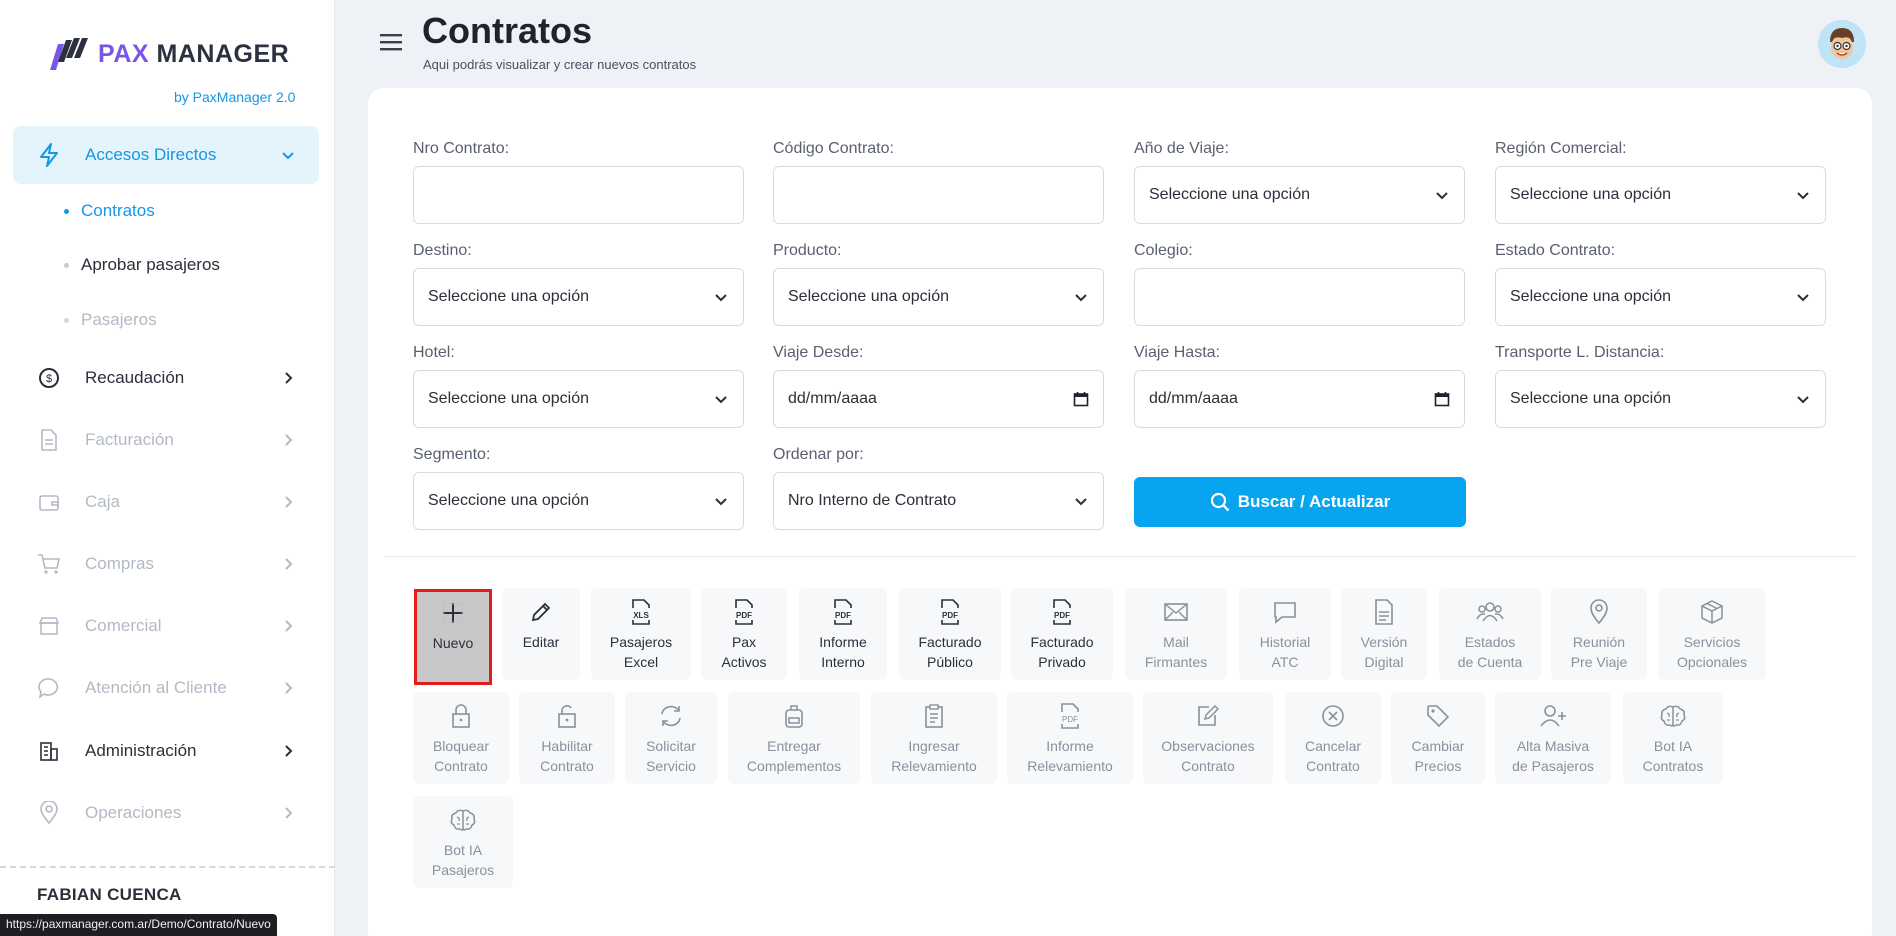 The width and height of the screenshot is (1896, 936). What do you see at coordinates (1220, 502) in the screenshot?
I see `search-icon` at bounding box center [1220, 502].